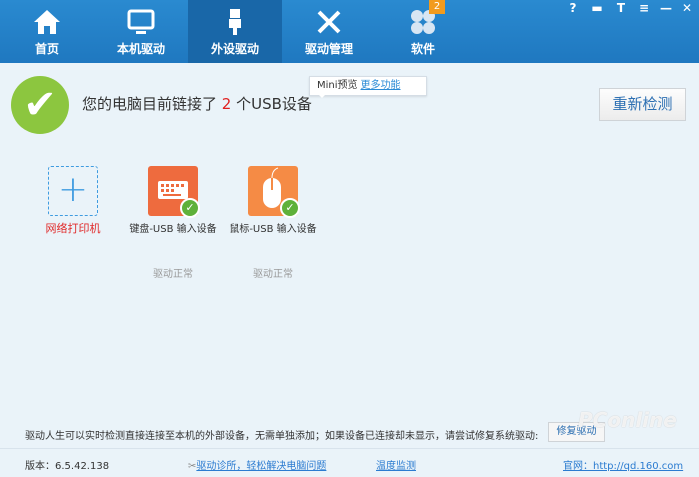 The width and height of the screenshot is (699, 477). What do you see at coordinates (257, 464) in the screenshot?
I see `driver-clinic-link: ✂驱动诊所，轻松解决电脑问题` at bounding box center [257, 464].